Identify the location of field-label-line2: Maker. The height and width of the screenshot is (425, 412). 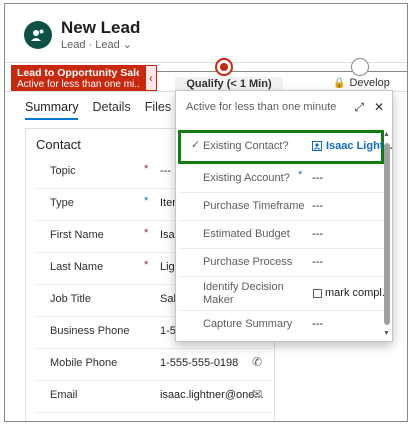
(218, 300).